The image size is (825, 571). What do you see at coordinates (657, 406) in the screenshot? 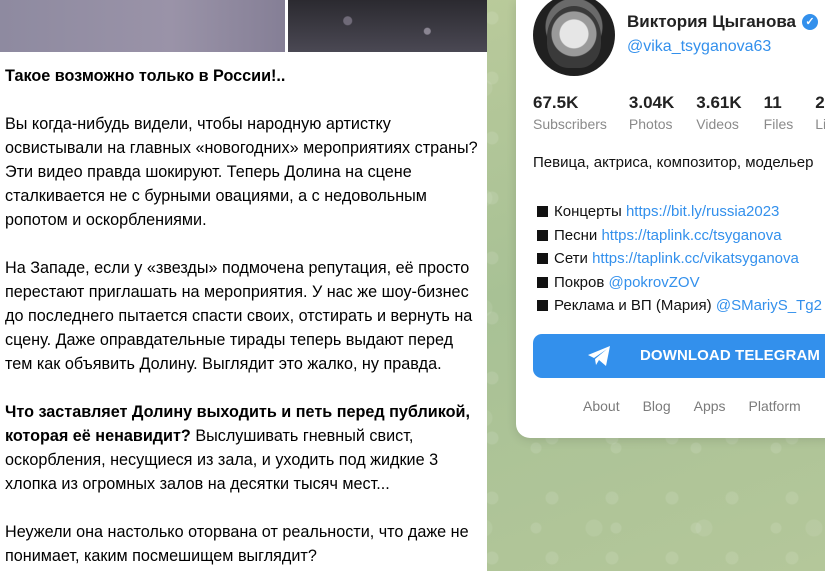
I see `footer-link-blog: Blog` at bounding box center [657, 406].